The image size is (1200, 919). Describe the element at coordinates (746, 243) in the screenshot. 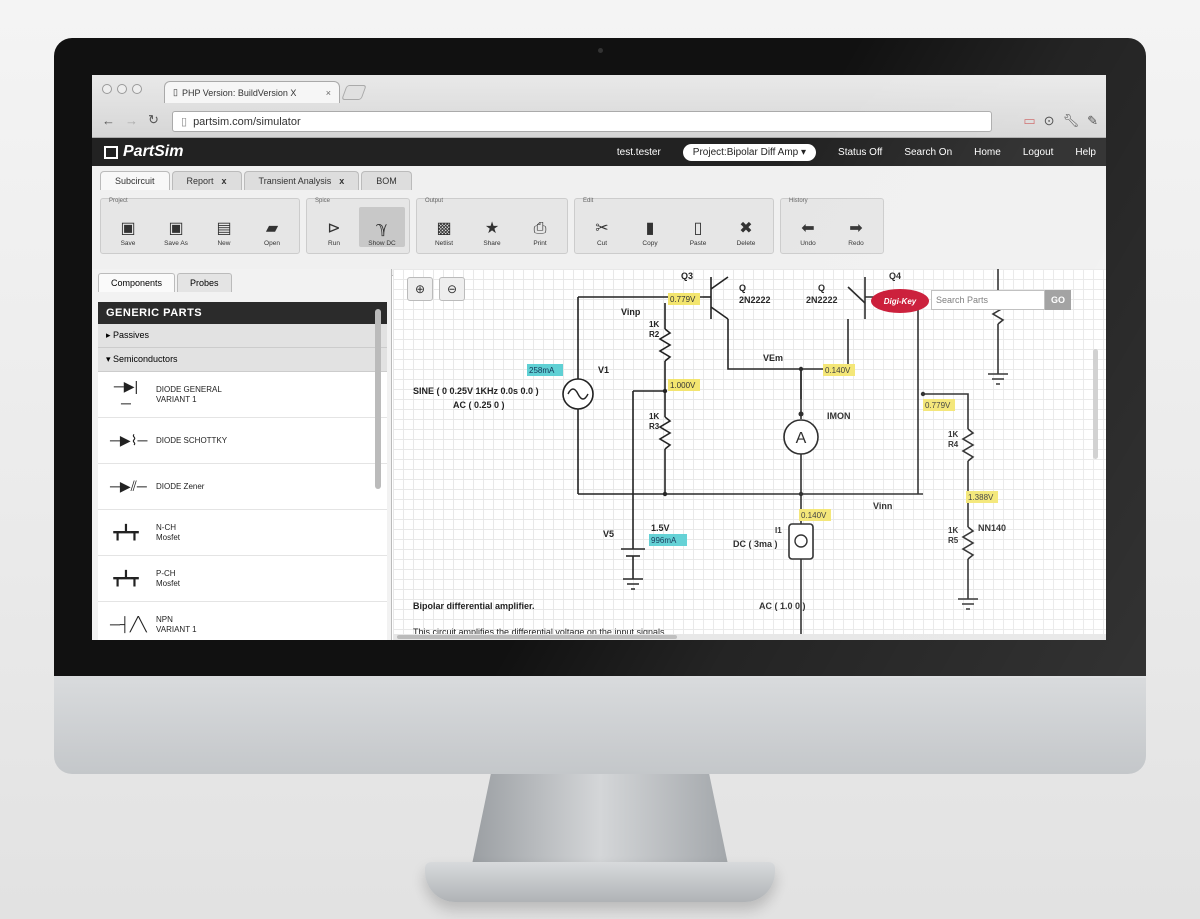

I see `button-label: Delete` at that location.